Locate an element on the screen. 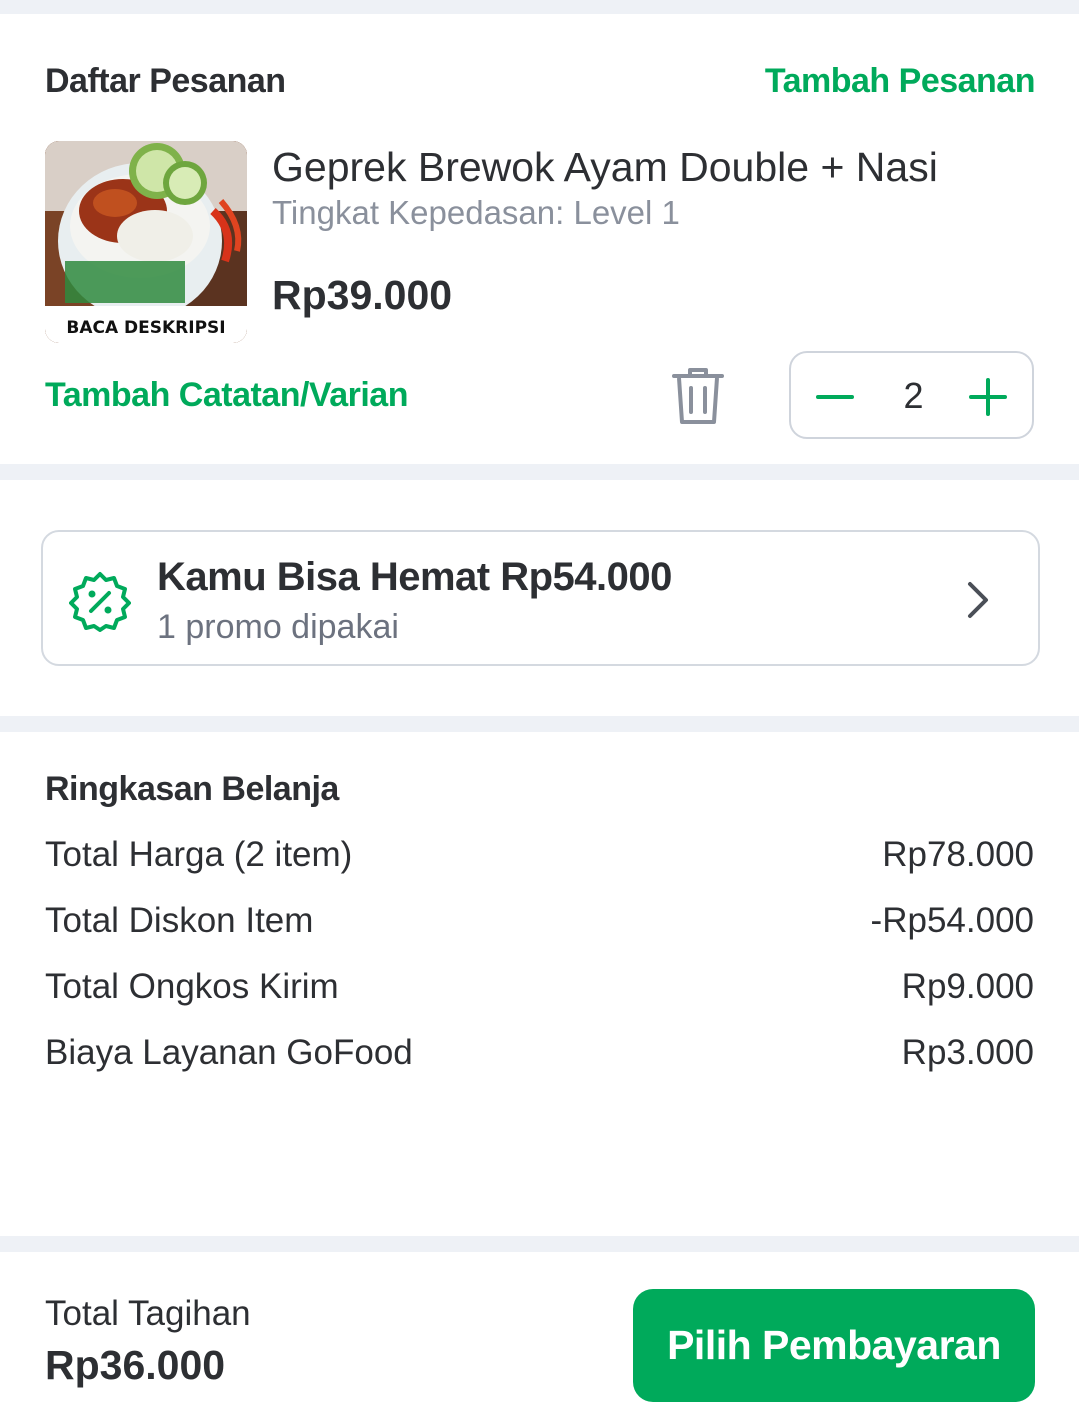 This screenshot has width=1079, height=1403. summary-row-value: Rp3.000 is located at coordinates (967, 1052).